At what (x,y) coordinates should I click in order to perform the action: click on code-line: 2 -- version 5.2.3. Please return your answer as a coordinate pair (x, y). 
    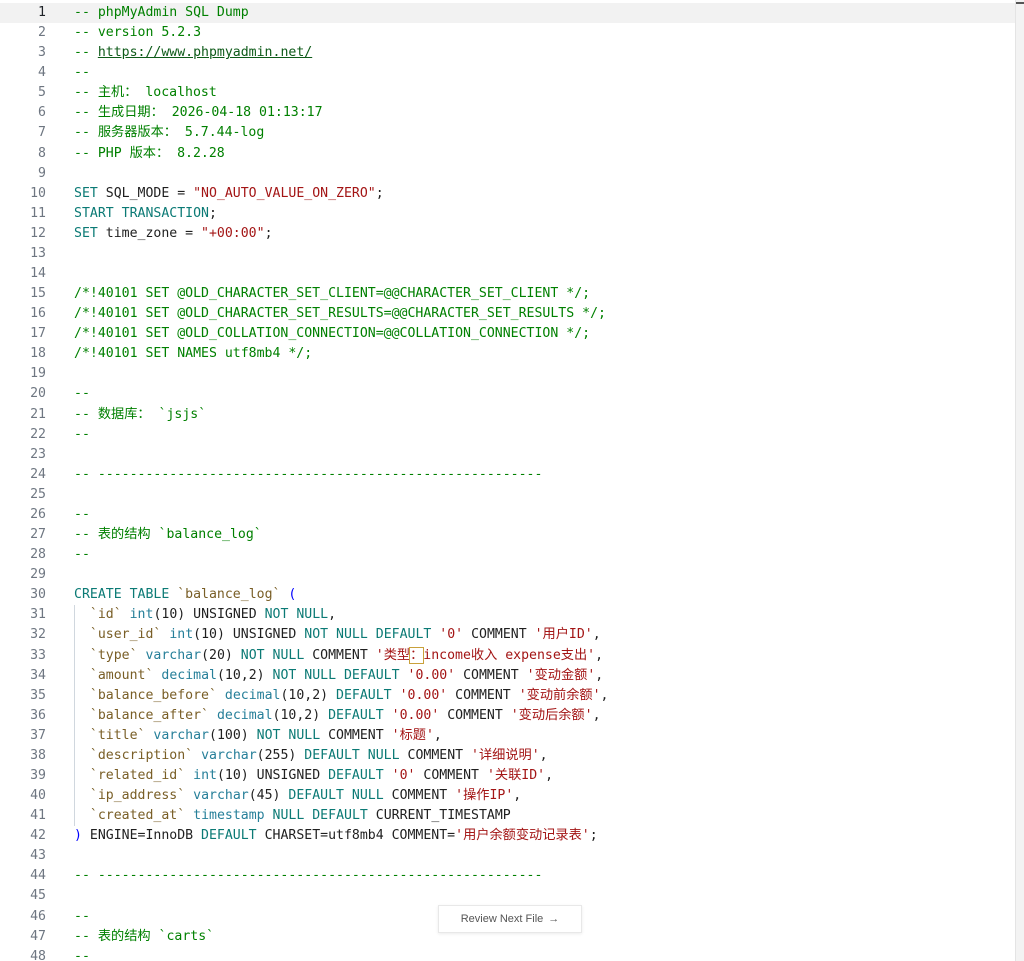
    Looking at the image, I should click on (508, 33).